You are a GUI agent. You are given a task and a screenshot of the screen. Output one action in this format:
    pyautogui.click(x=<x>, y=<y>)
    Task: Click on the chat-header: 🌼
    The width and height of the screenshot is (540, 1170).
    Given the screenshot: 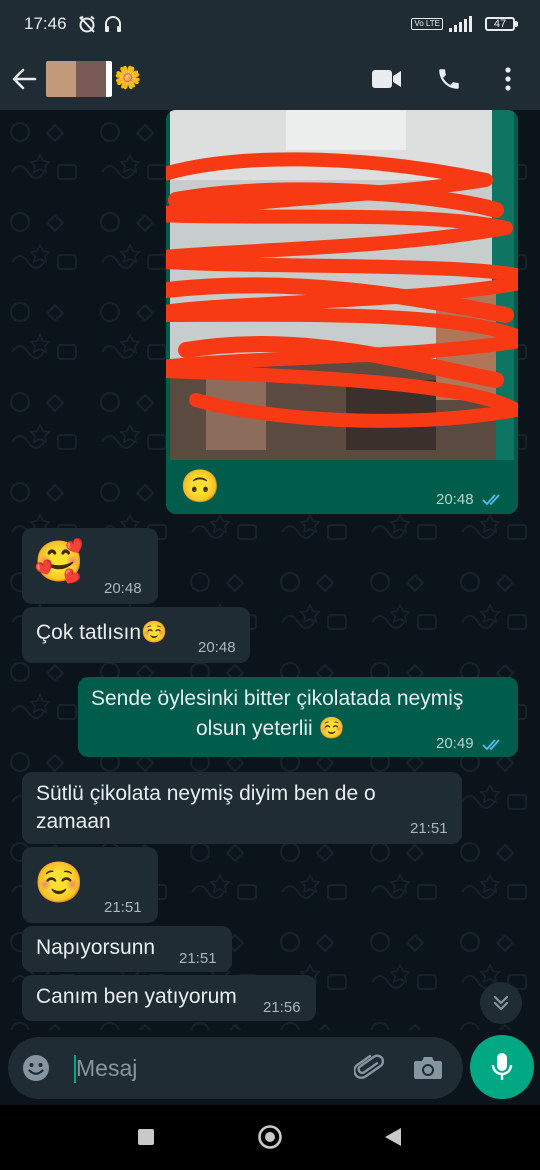 What is the action you would take?
    pyautogui.click(x=270, y=79)
    